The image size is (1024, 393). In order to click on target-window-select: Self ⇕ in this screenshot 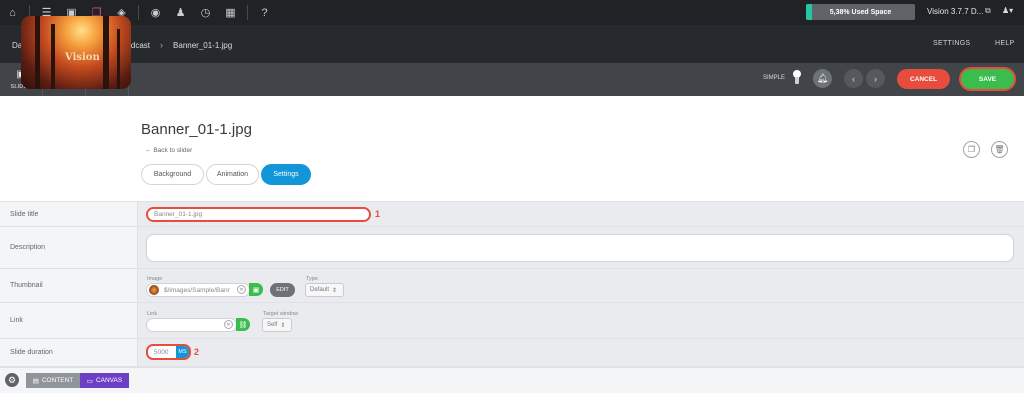, I will do `click(277, 325)`.